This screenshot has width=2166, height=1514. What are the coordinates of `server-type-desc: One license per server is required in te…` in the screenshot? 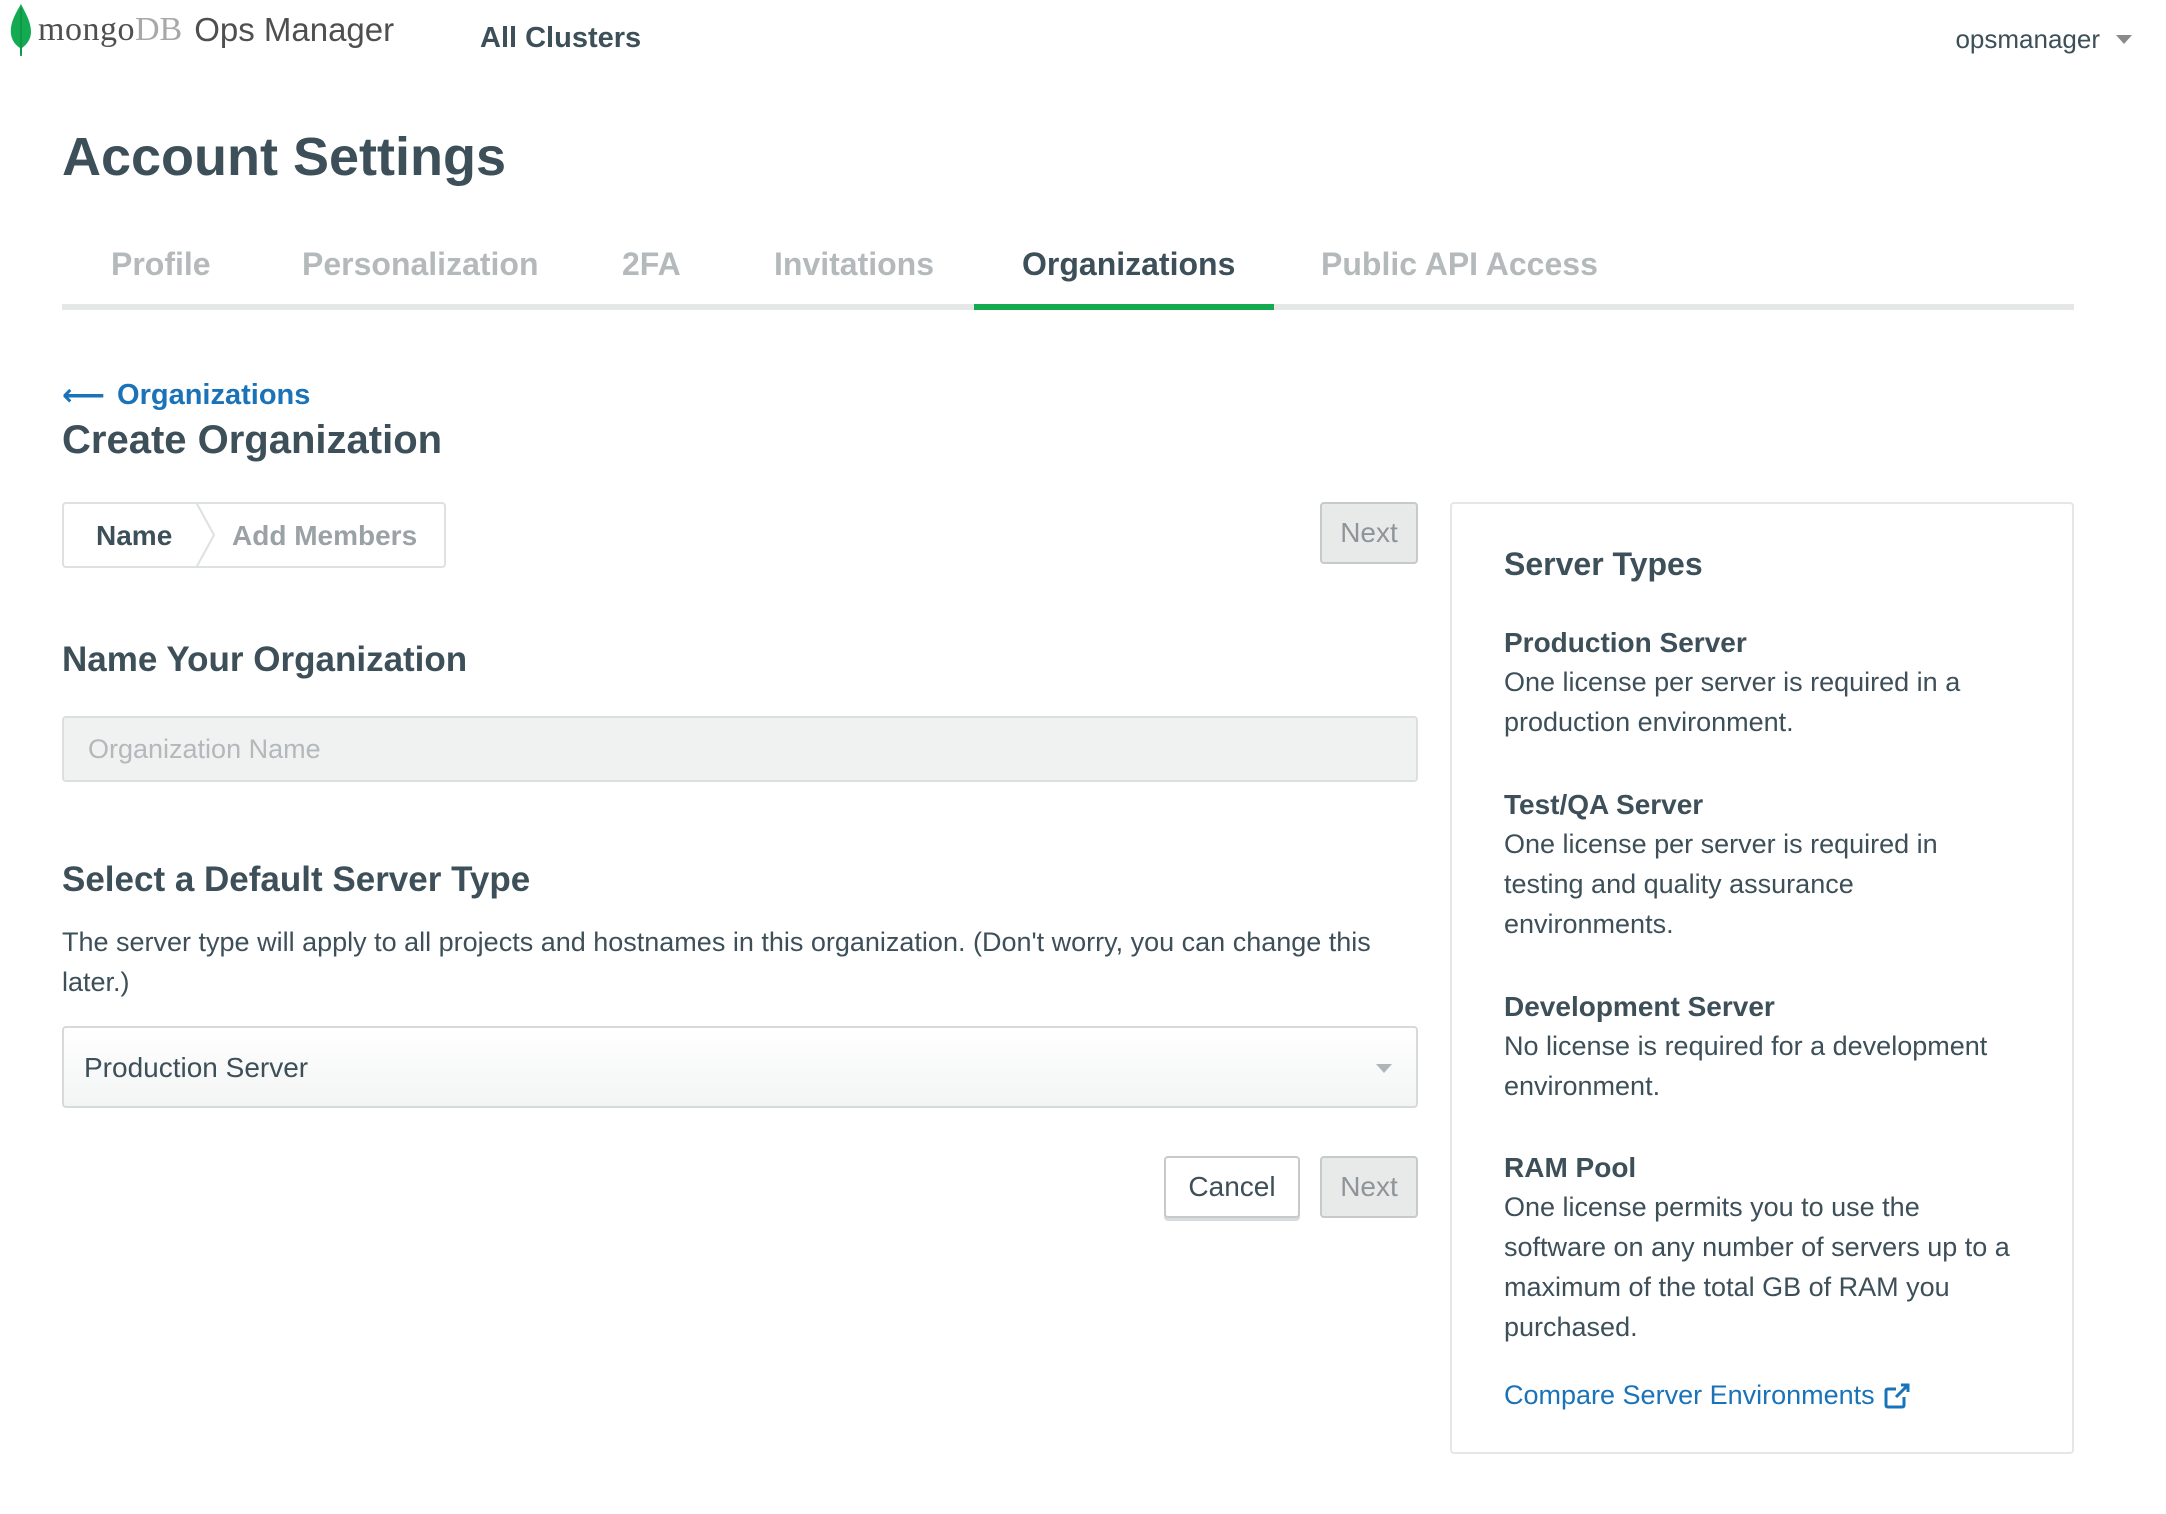 It's located at (1721, 884).